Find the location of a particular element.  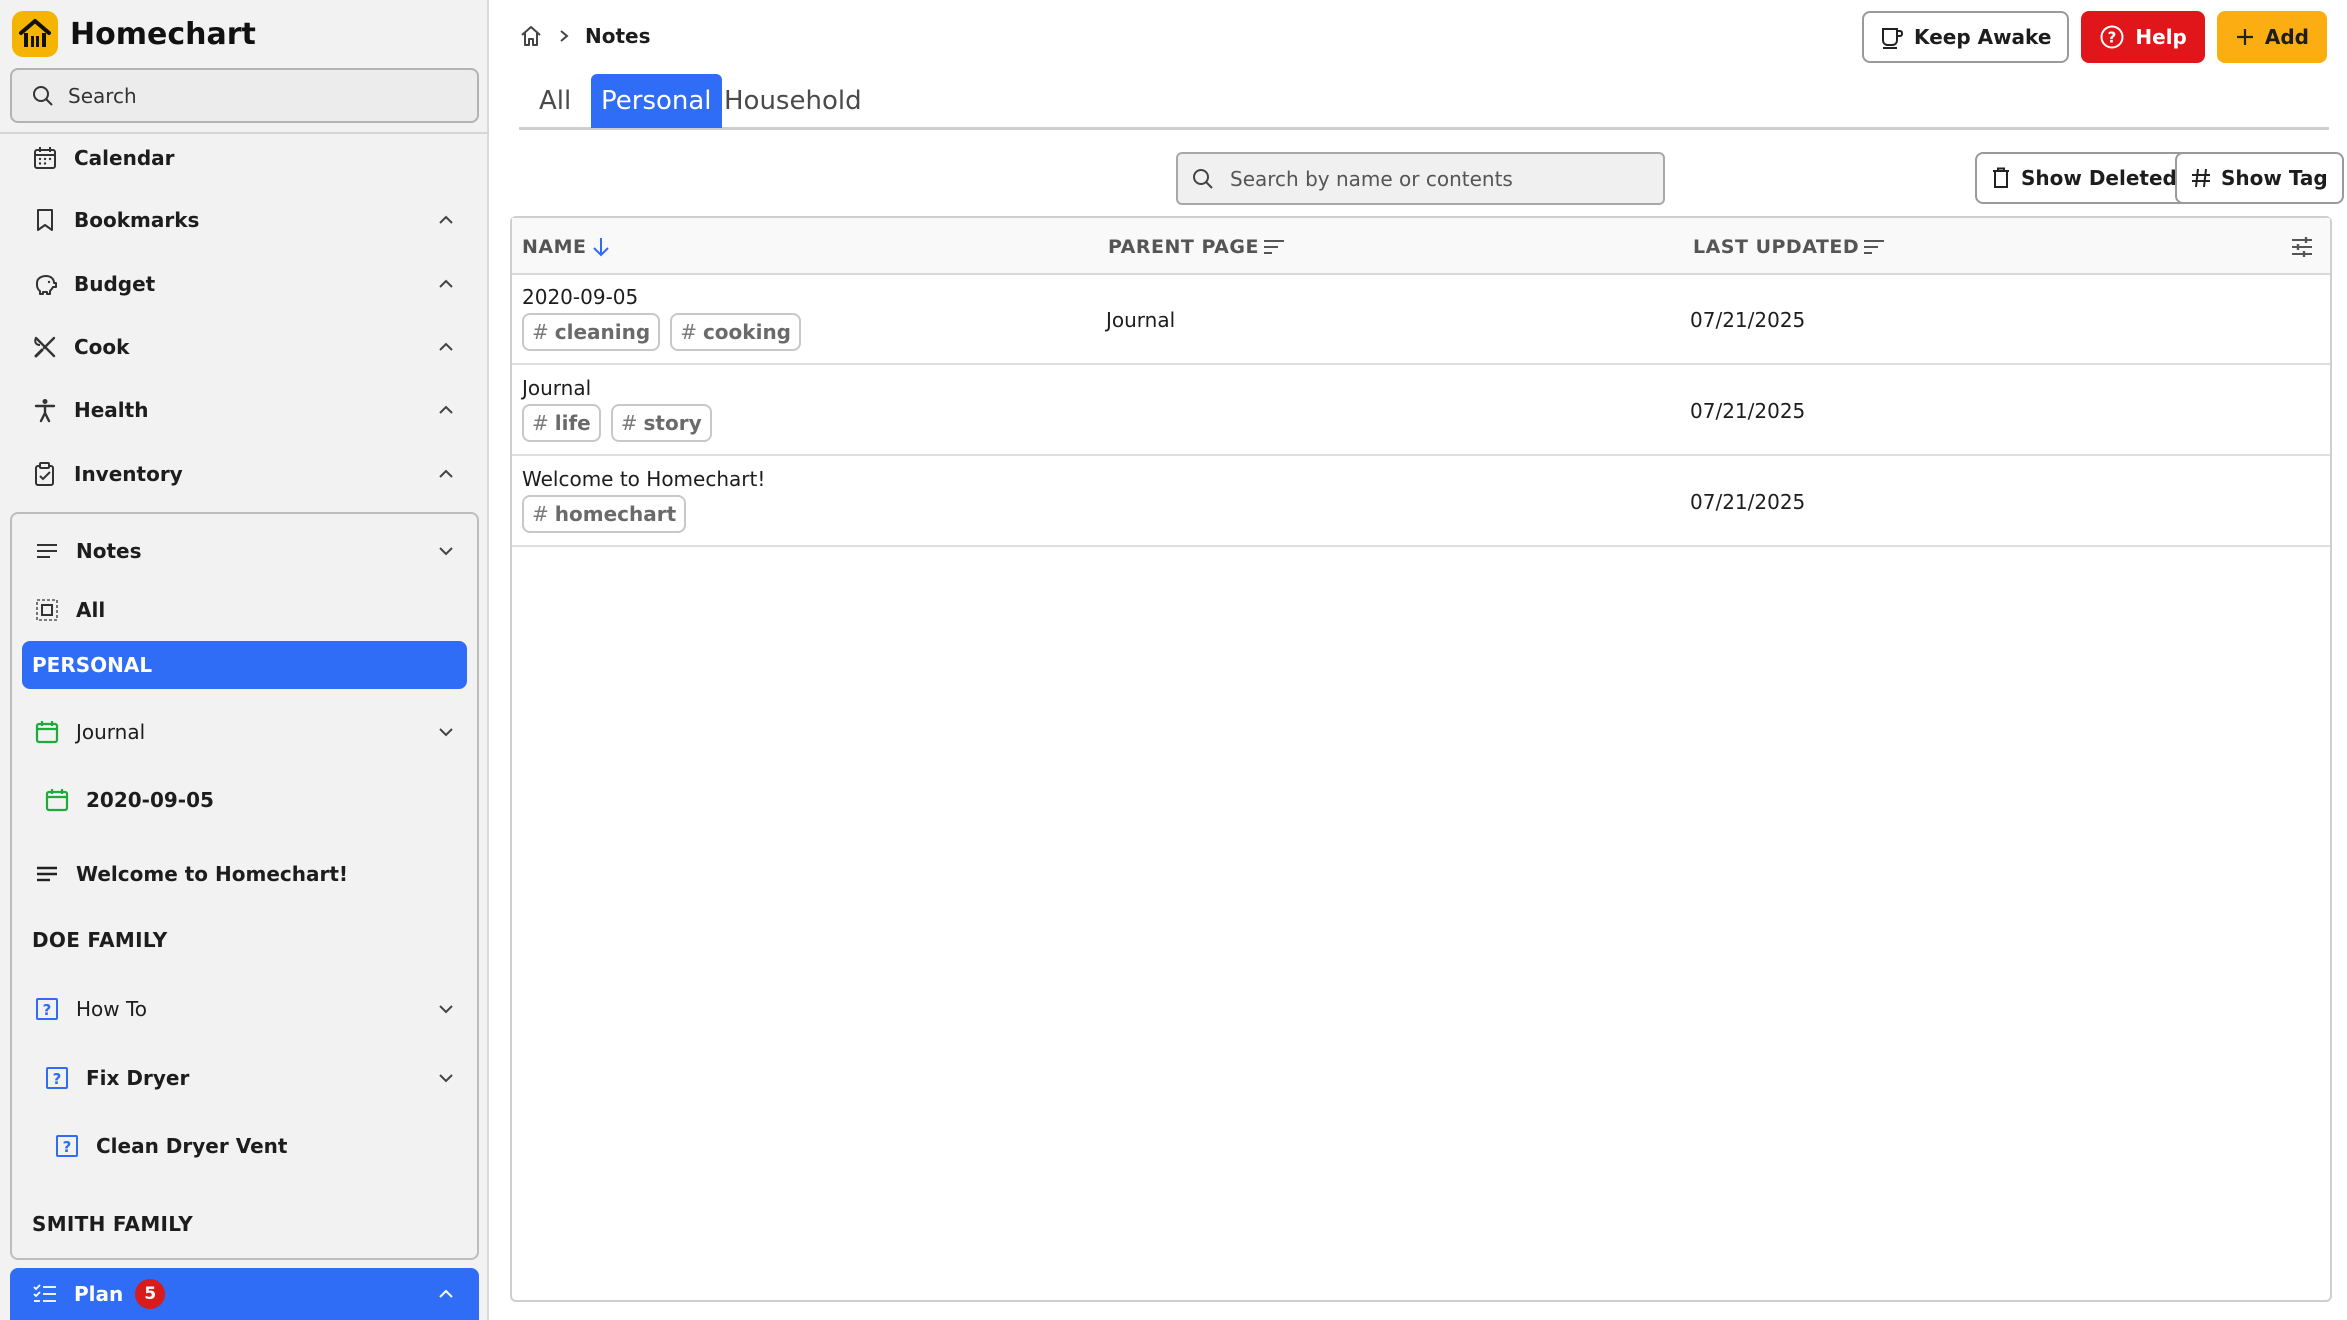

tag-chip: # story is located at coordinates (661, 423).